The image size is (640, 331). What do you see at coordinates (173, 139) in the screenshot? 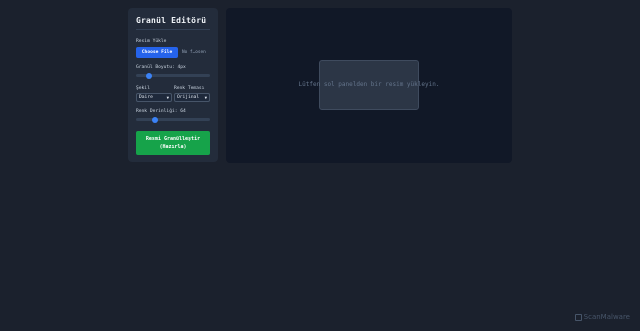
I see `granulate-button-line1: Resmi Granülleştir` at bounding box center [173, 139].